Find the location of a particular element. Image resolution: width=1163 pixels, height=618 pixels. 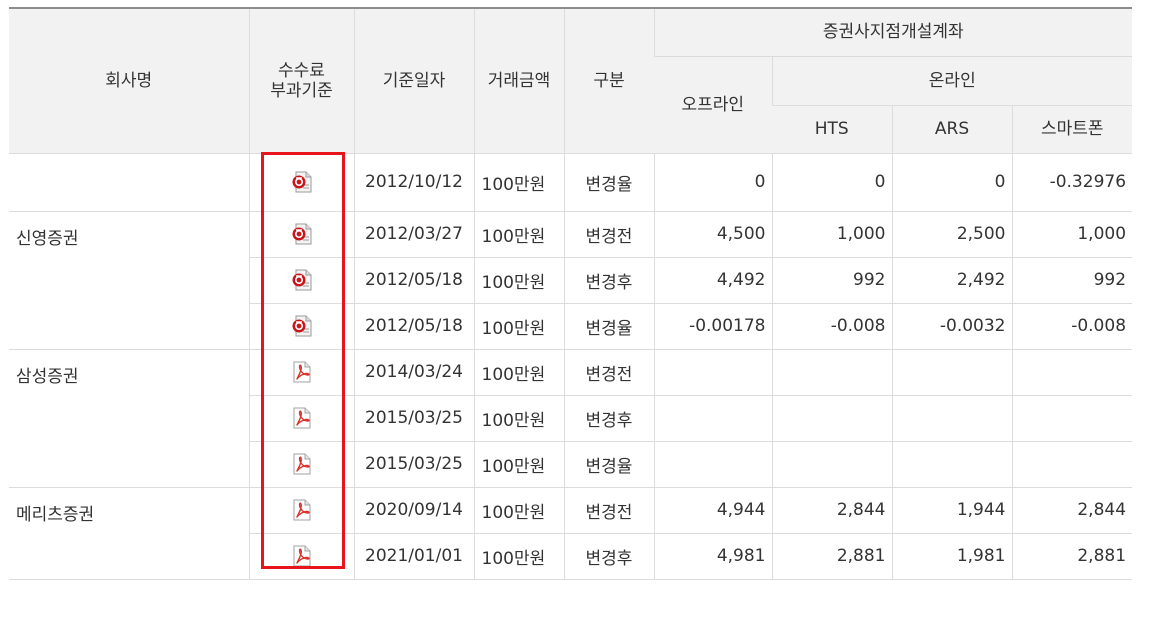

company-cell: 메리츠증권 is located at coordinates (129, 533).